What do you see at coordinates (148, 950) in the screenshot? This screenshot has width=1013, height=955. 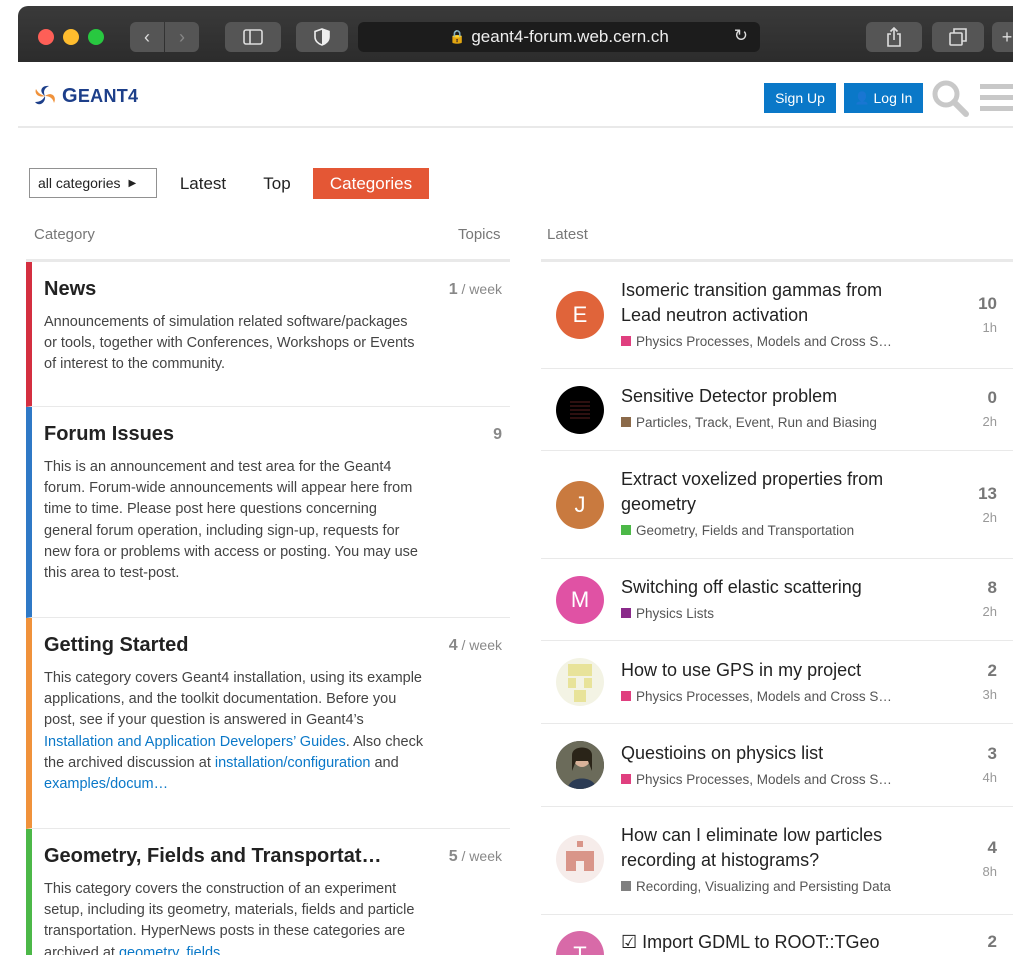 I see `geometry-archive-link: geometry` at bounding box center [148, 950].